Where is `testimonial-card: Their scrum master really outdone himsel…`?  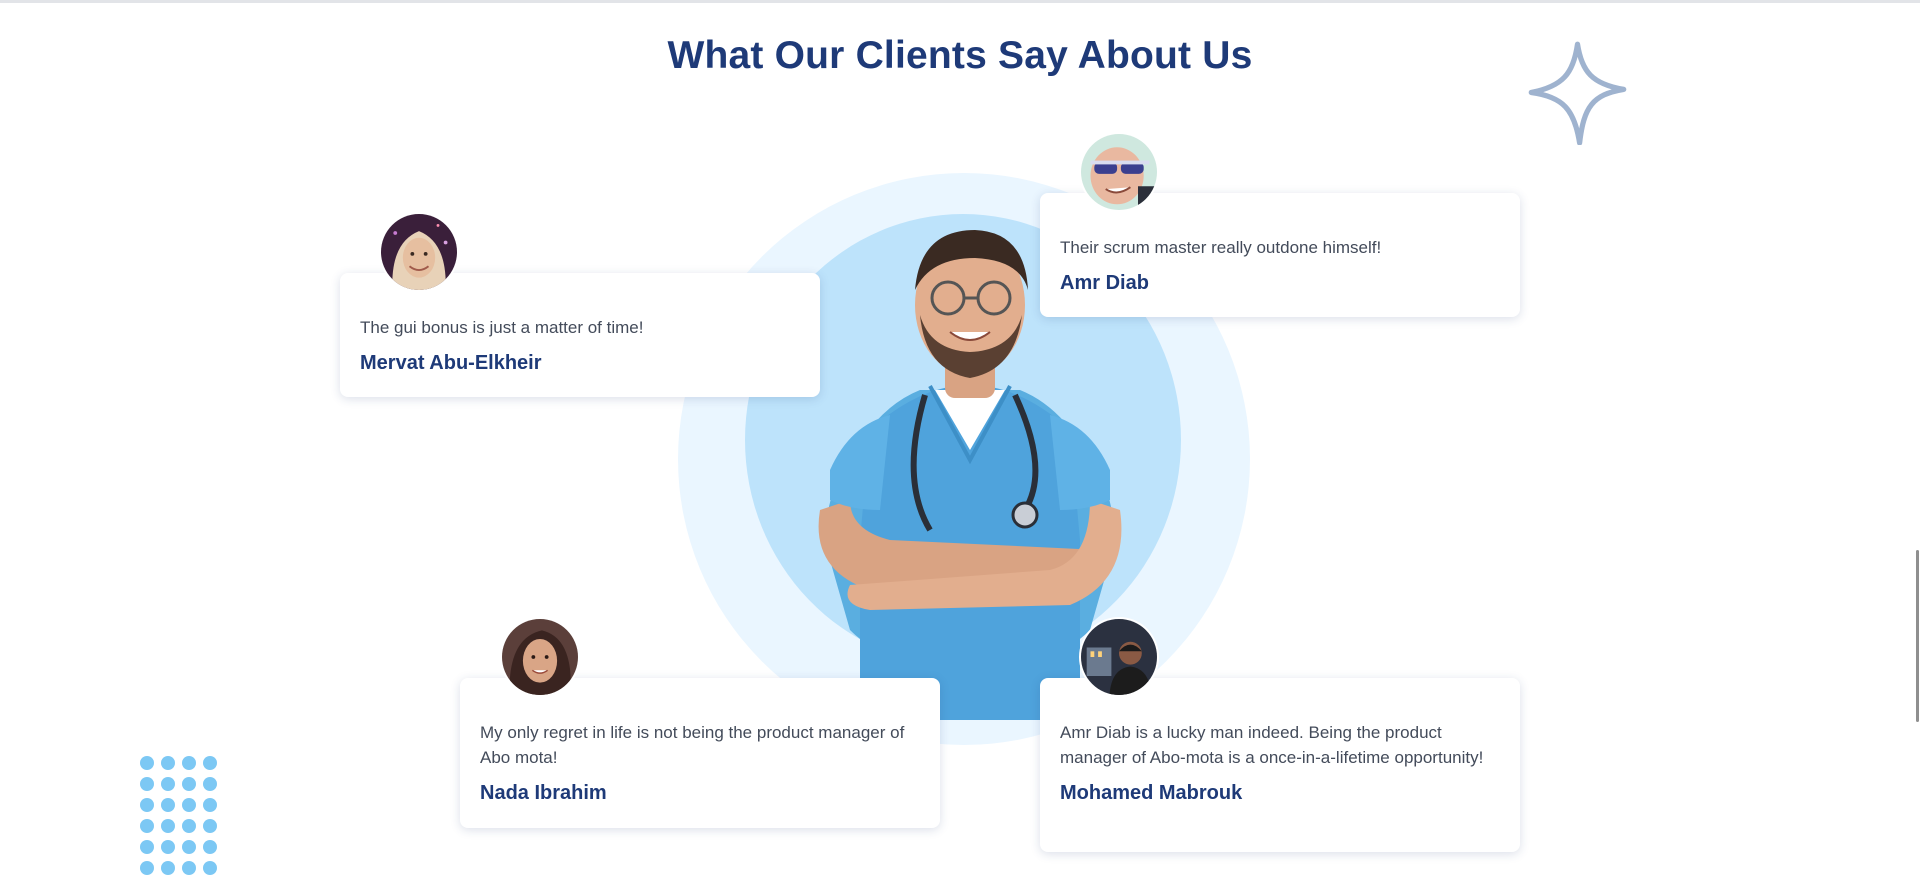
testimonial-card: Their scrum master really outdone himsel… is located at coordinates (1280, 255).